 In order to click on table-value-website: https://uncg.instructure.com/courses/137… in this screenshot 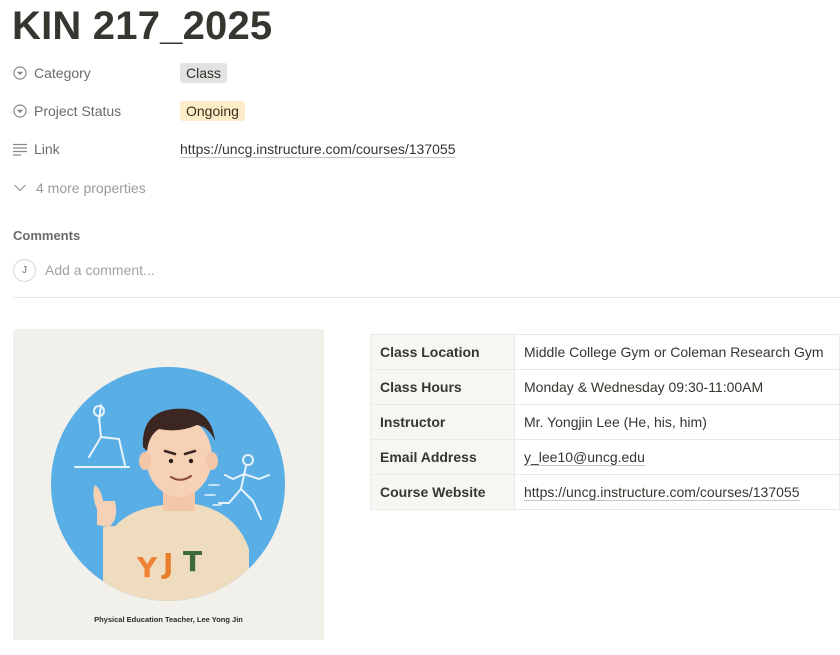, I will do `click(677, 492)`.